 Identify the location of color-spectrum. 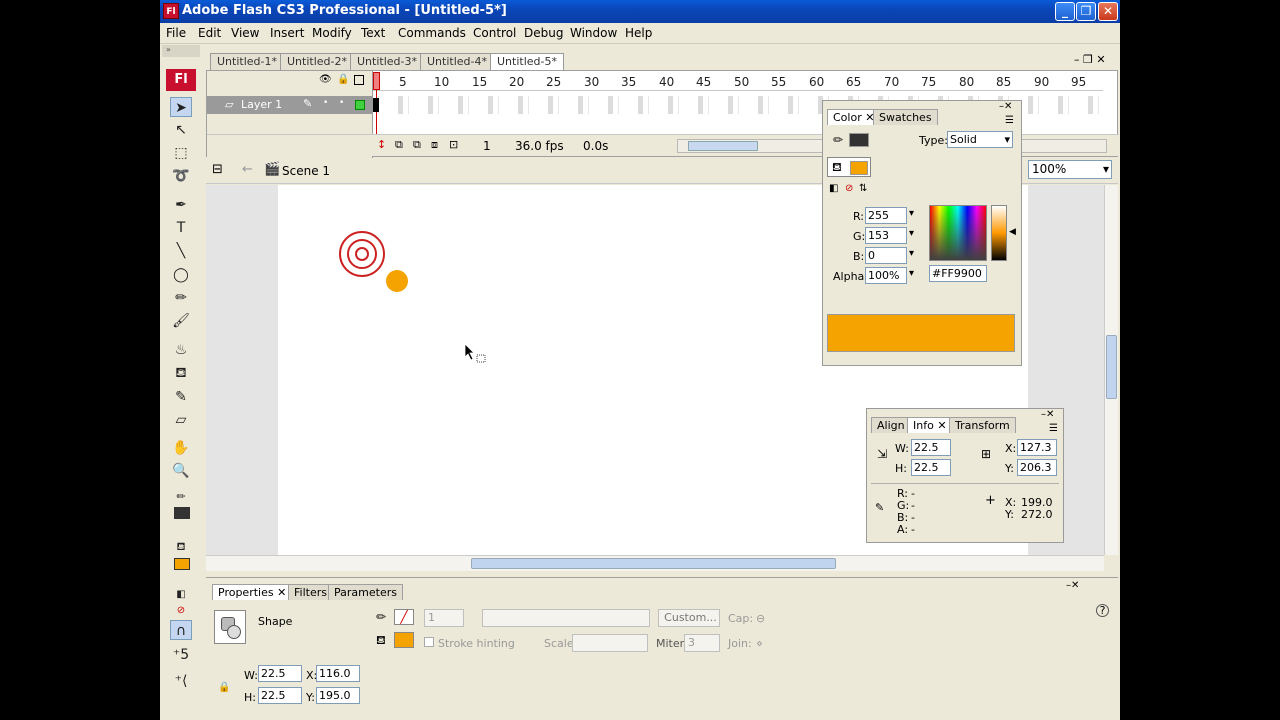
(958, 233).